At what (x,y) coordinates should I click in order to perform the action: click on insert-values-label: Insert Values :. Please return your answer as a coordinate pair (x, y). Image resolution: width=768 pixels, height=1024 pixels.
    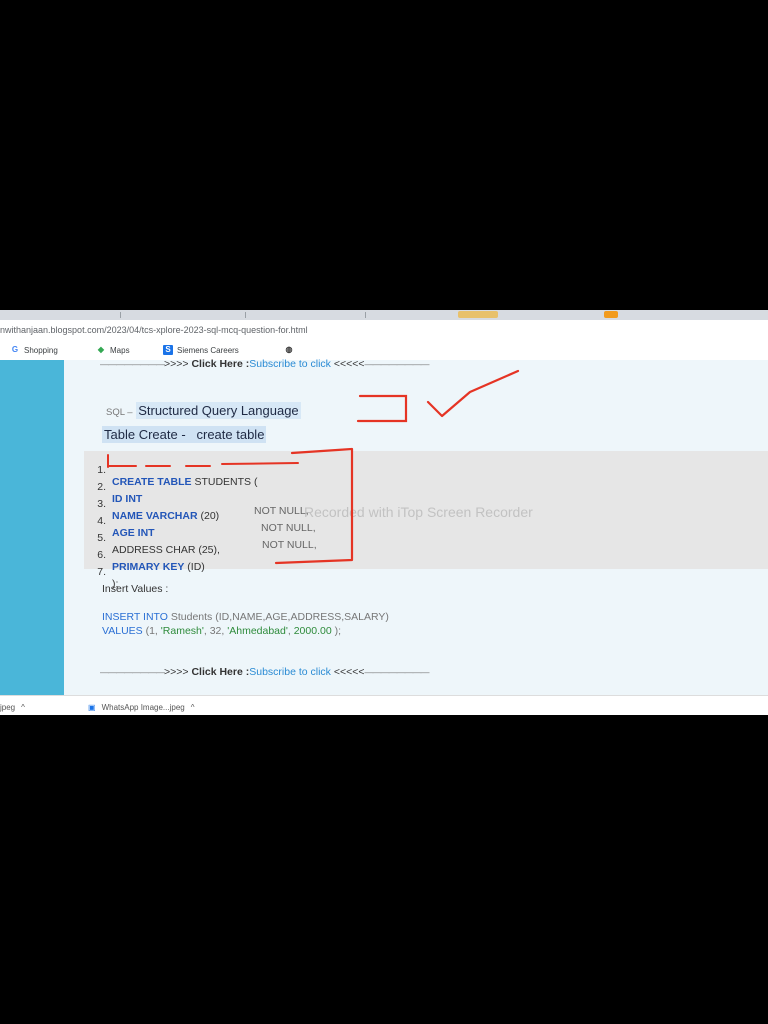
    Looking at the image, I should click on (135, 589).